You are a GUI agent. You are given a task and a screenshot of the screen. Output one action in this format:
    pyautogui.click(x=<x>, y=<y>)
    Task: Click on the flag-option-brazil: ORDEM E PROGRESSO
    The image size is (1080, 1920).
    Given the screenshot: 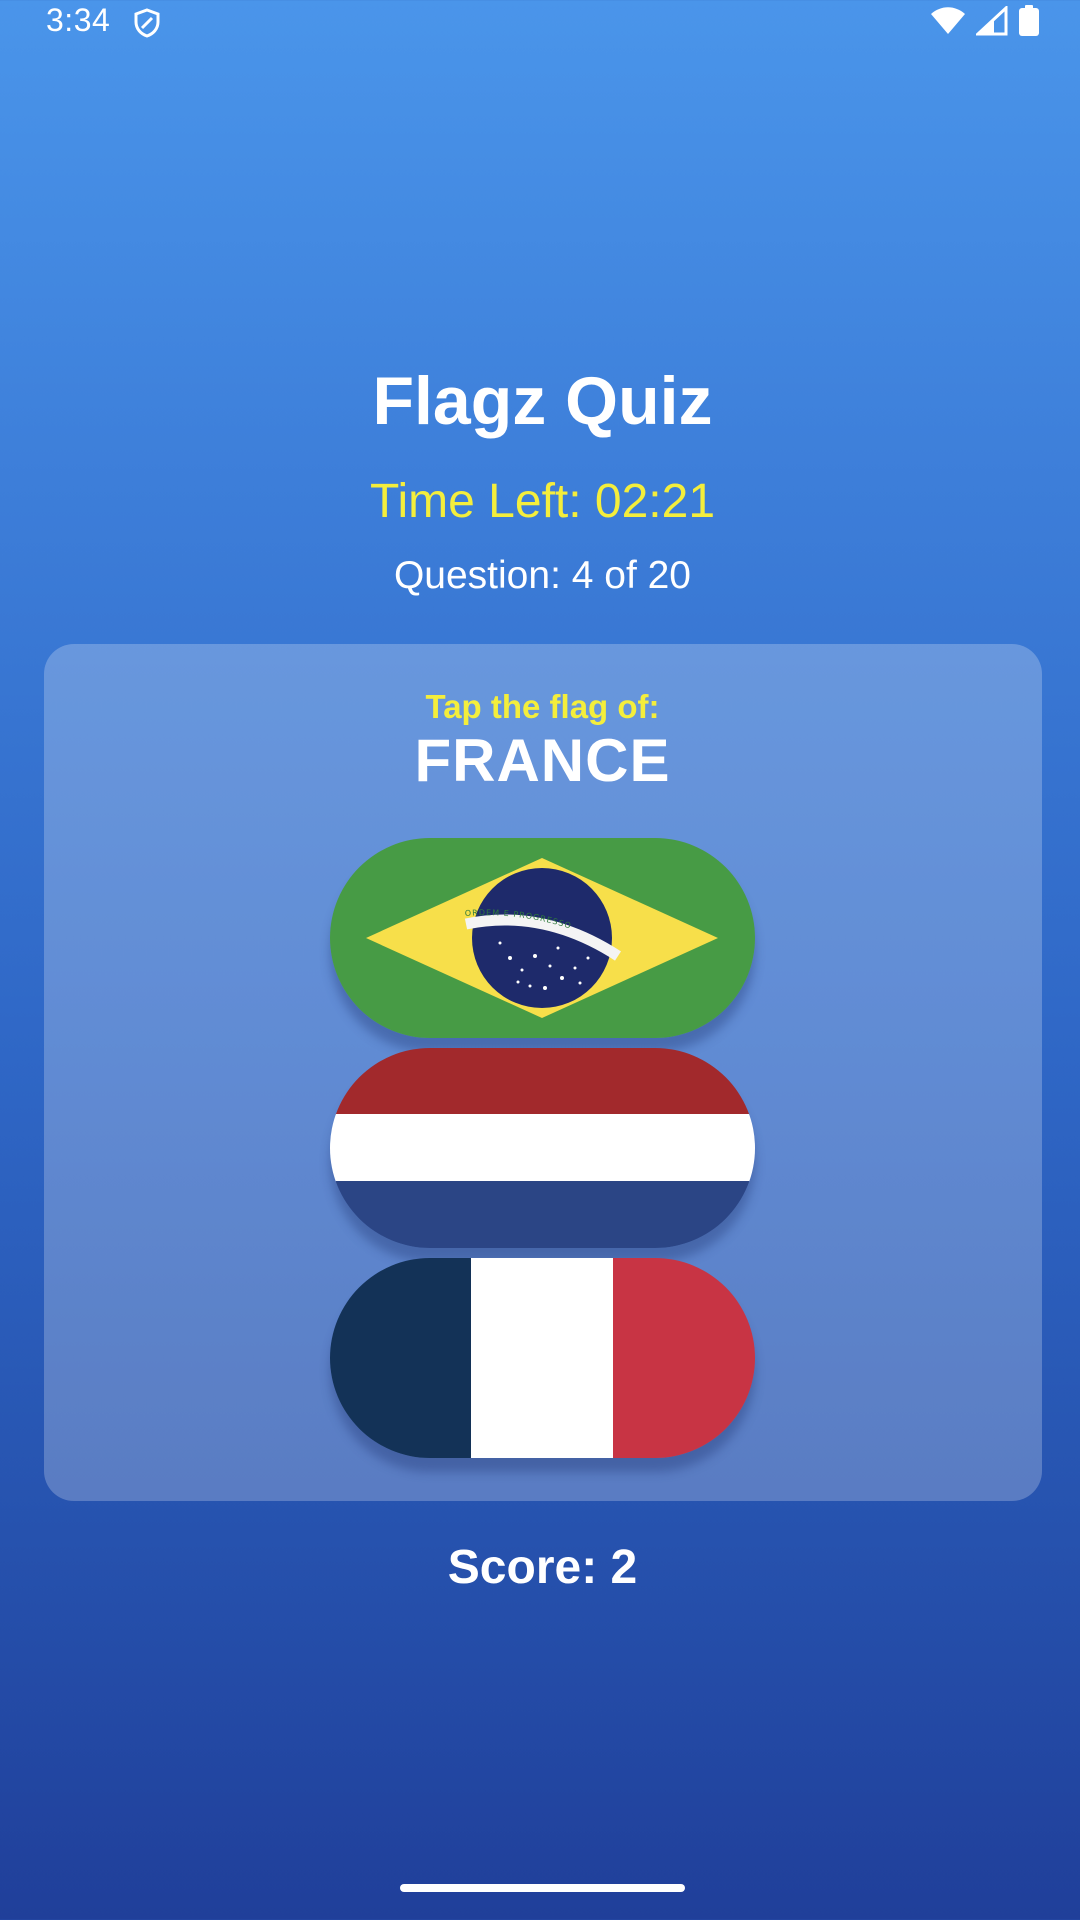 What is the action you would take?
    pyautogui.click(x=542, y=938)
    